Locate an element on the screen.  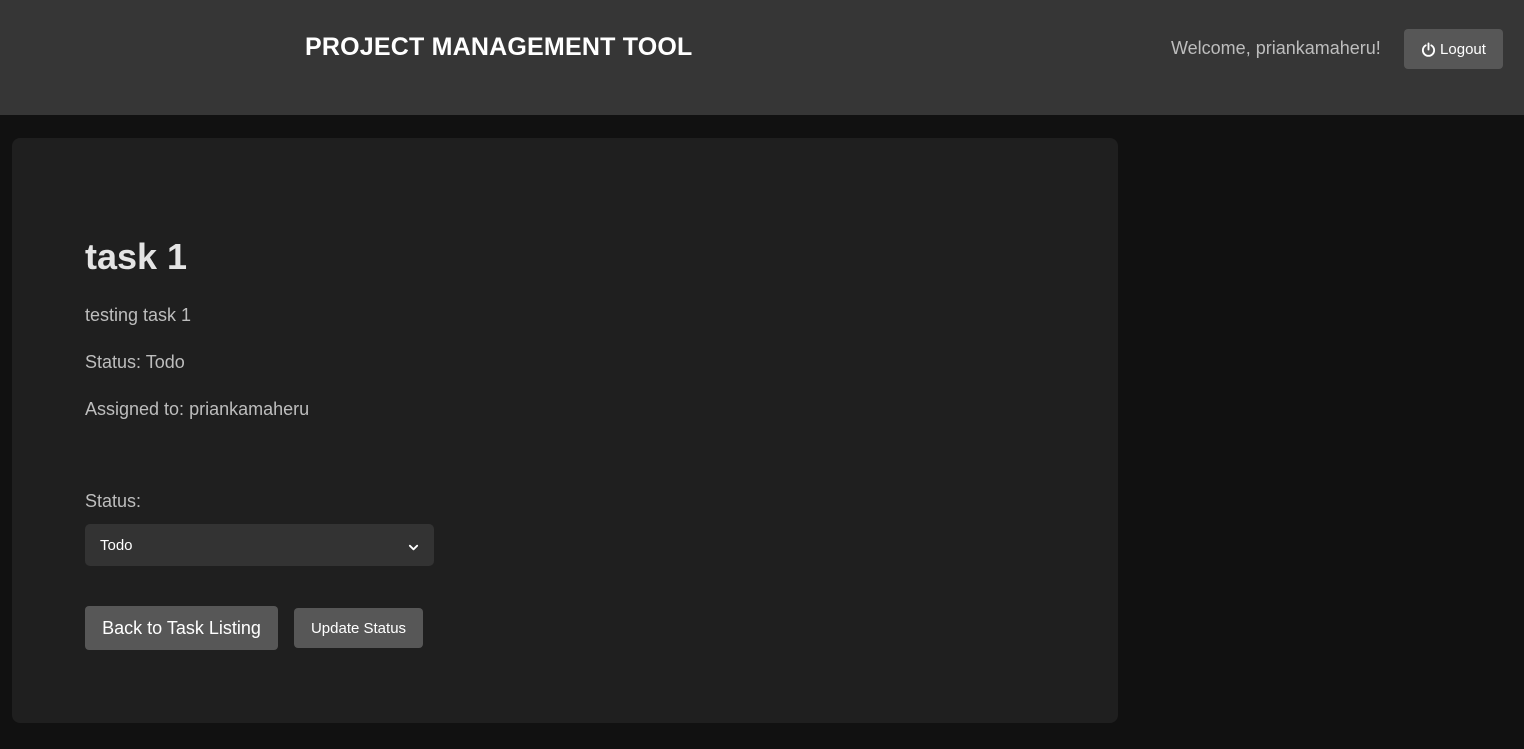
logout-label: Logout is located at coordinates (1463, 49).